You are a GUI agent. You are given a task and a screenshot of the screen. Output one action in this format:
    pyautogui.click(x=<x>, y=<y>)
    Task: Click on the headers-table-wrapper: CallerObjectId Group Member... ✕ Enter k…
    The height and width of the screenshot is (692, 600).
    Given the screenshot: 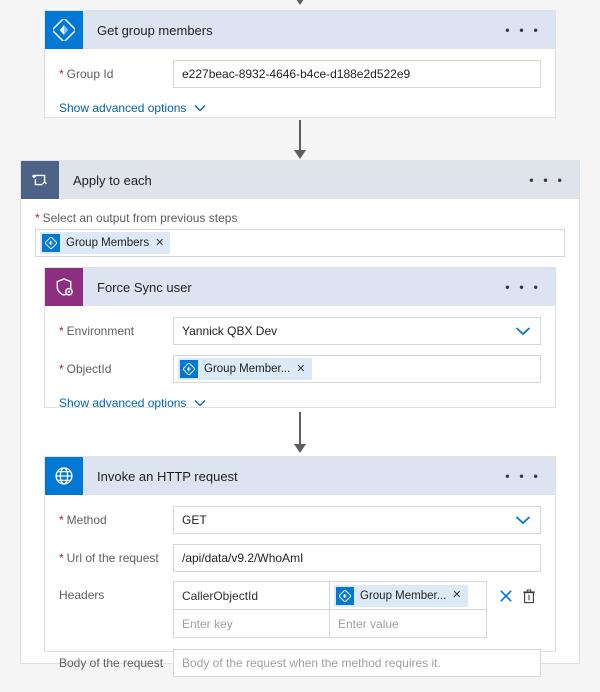 What is the action you would take?
    pyautogui.click(x=357, y=609)
    